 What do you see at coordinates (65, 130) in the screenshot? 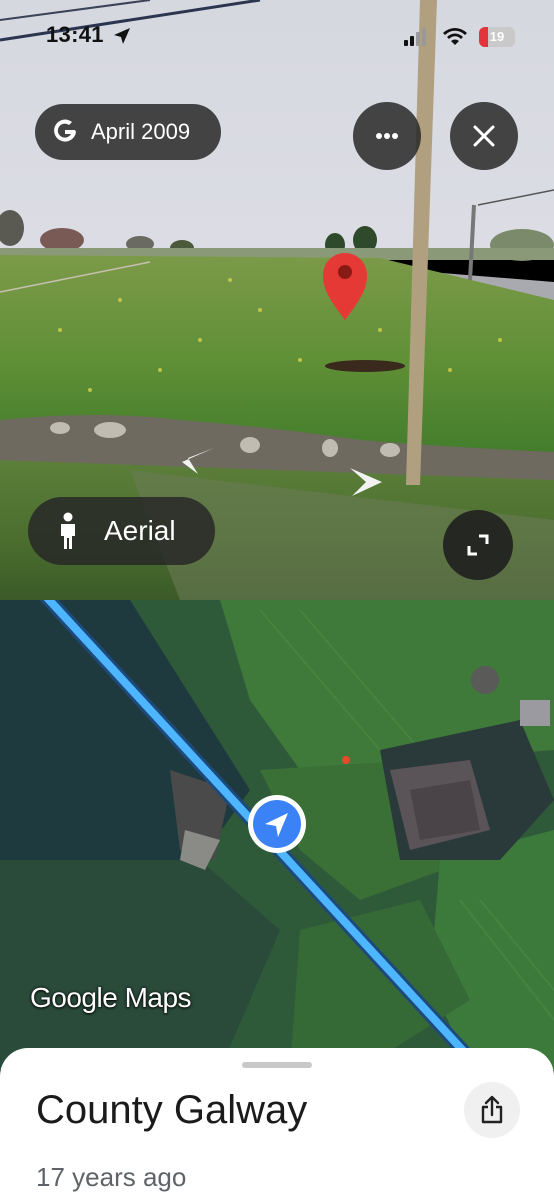
I see `google-g-icon` at bounding box center [65, 130].